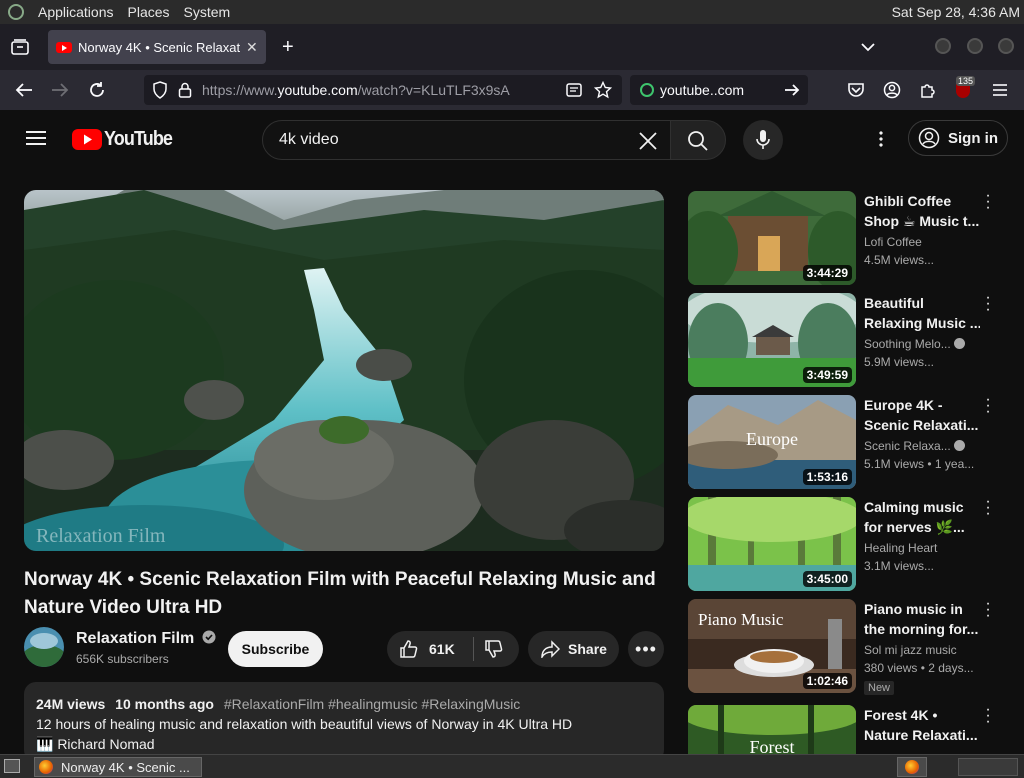 The image size is (1024, 778). Describe the element at coordinates (207, 12) in the screenshot. I see `system-menu: System` at that location.